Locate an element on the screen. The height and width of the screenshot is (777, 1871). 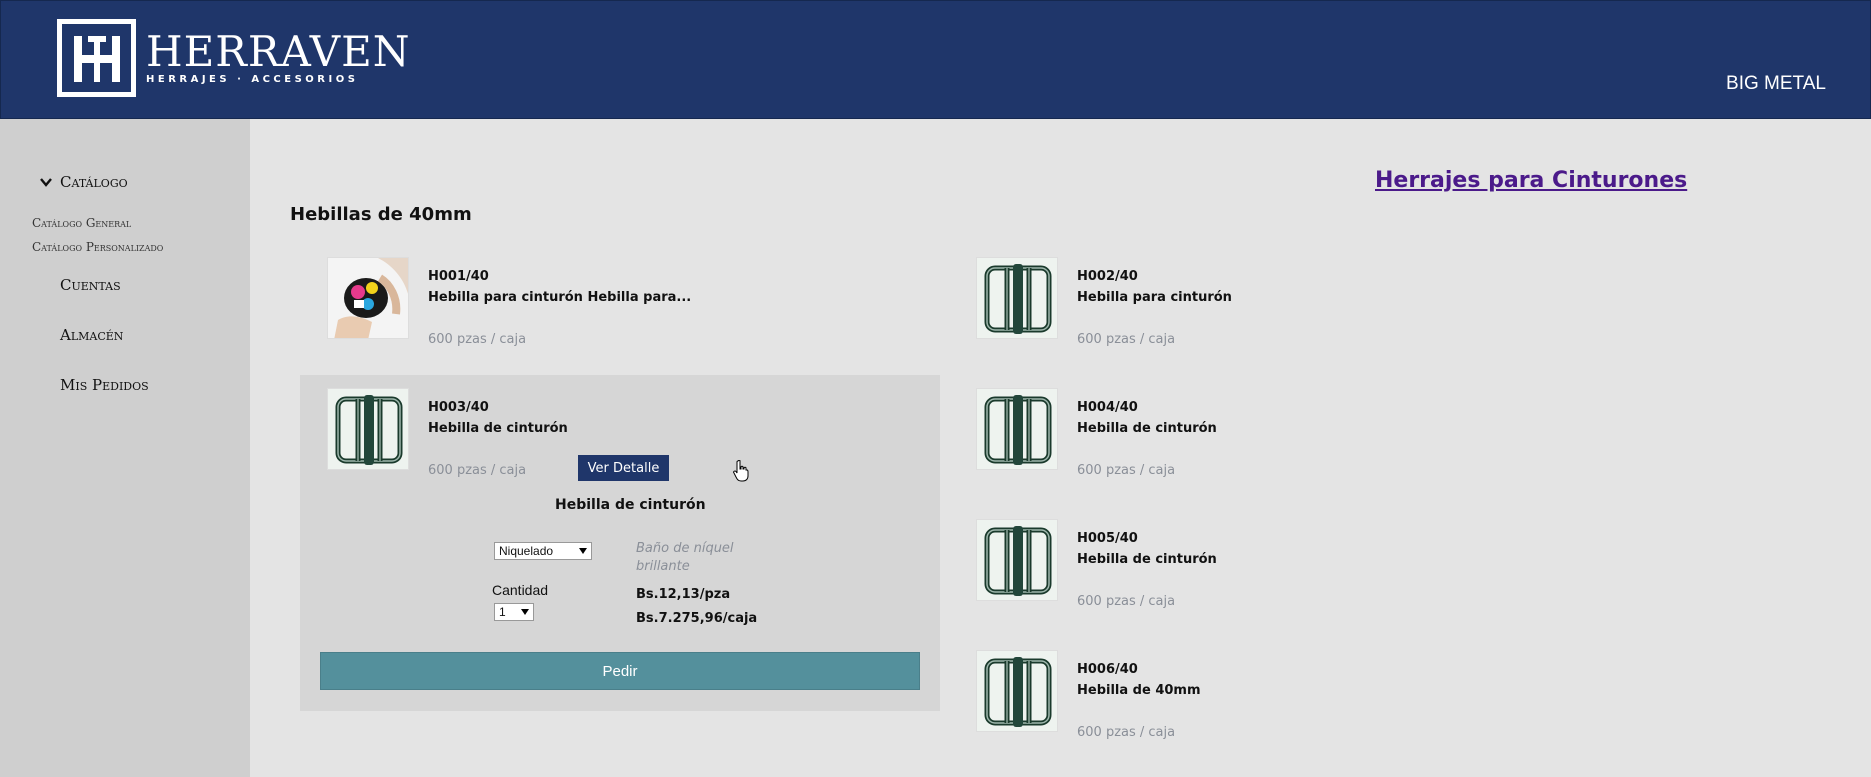
sidebar-catalog-toggle: Catálogo is located at coordinates (84, 182).